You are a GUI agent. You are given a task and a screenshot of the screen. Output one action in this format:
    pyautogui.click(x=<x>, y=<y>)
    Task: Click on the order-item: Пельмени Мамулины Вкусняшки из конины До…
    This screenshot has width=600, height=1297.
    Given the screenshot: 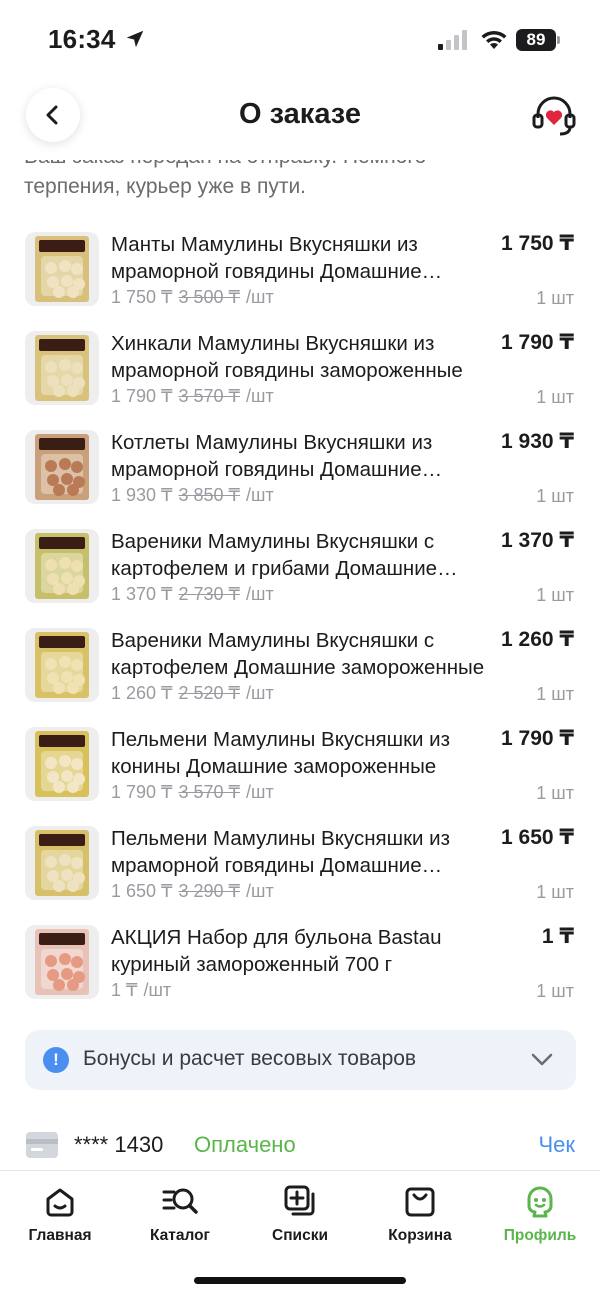 What is the action you would take?
    pyautogui.click(x=300, y=774)
    